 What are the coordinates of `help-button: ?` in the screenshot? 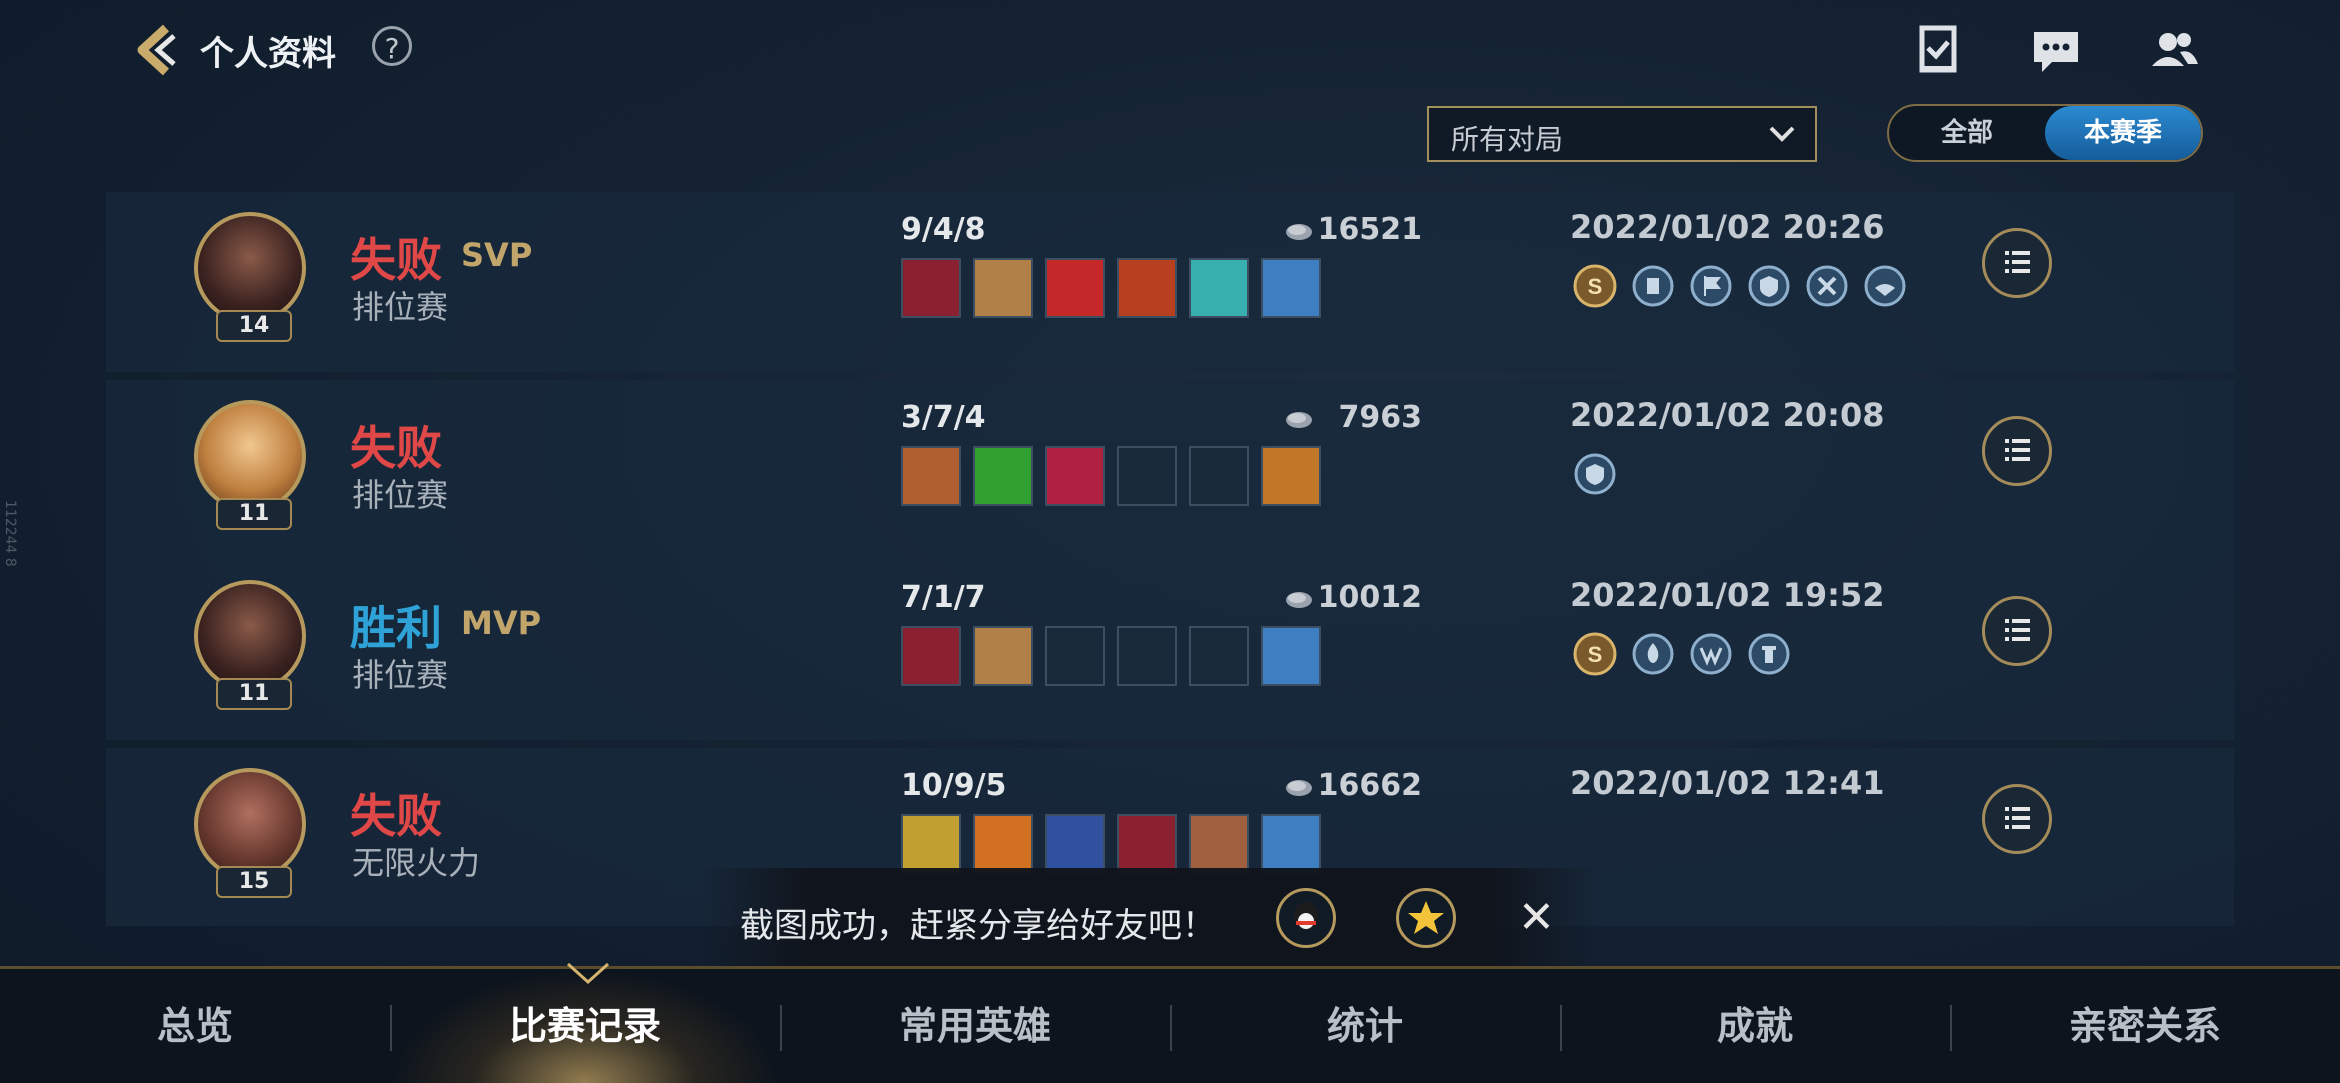 It's located at (392, 46).